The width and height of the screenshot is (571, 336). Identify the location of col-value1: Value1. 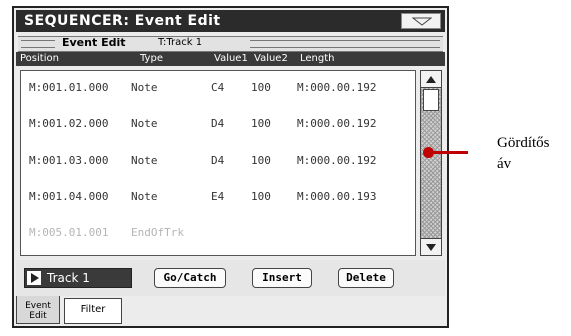
(231, 58).